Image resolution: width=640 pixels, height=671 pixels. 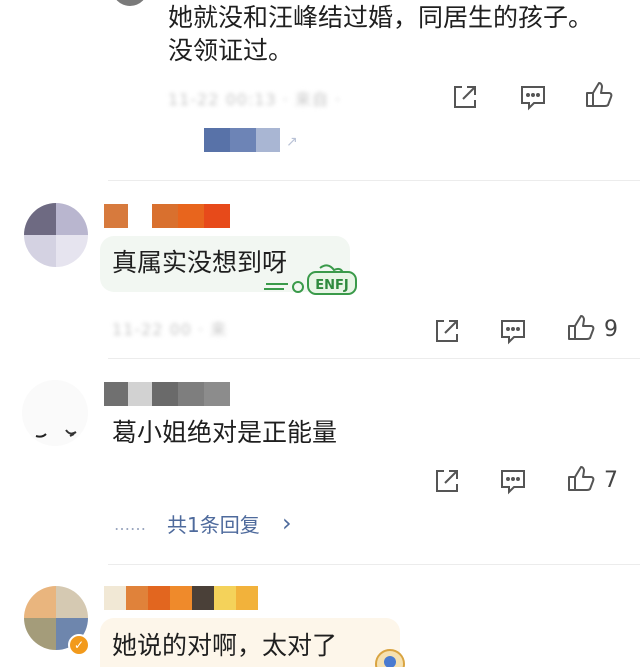 What do you see at coordinates (331, 285) in the screenshot?
I see `svg-text: ENFJ` at bounding box center [331, 285].